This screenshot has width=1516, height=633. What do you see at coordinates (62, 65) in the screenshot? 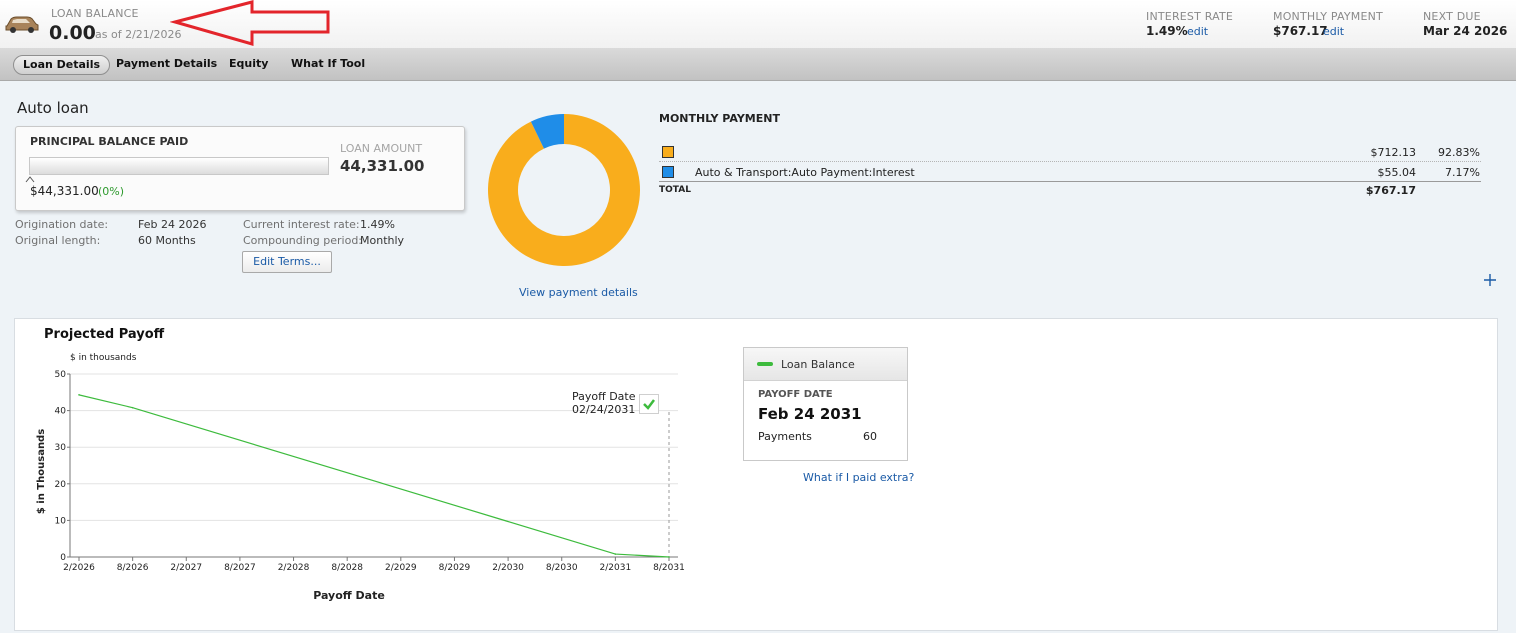
I see `tab-loan-details: Loan Details` at bounding box center [62, 65].